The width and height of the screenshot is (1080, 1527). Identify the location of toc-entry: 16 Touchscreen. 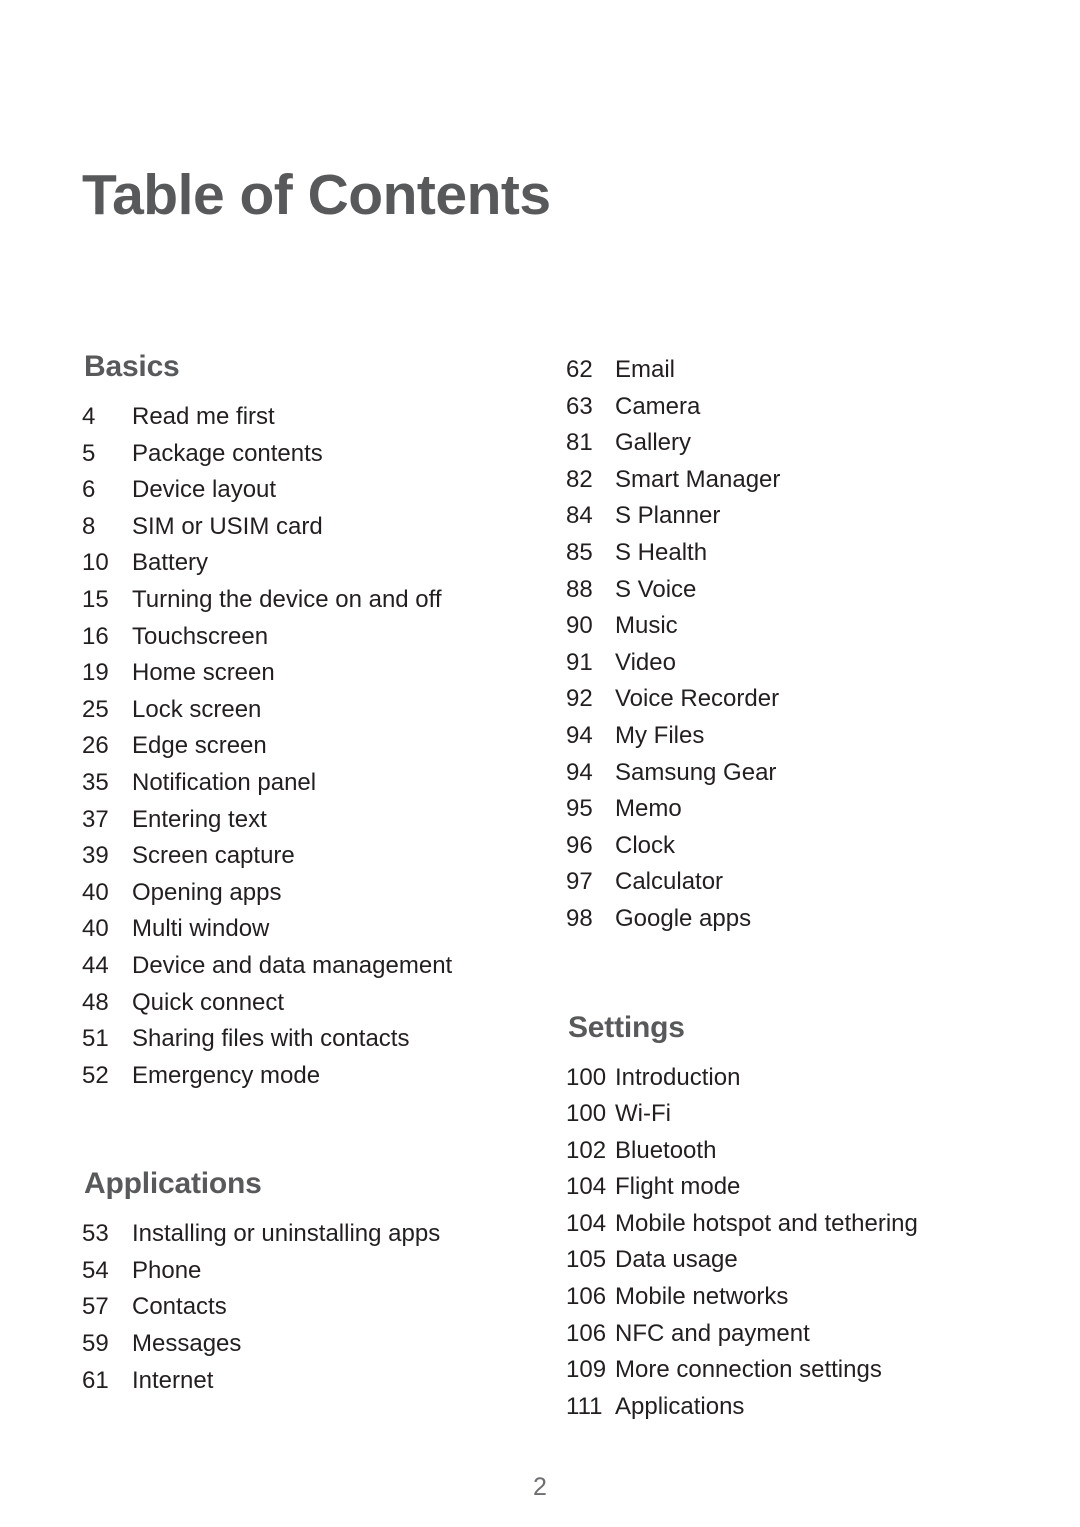
(302, 637).